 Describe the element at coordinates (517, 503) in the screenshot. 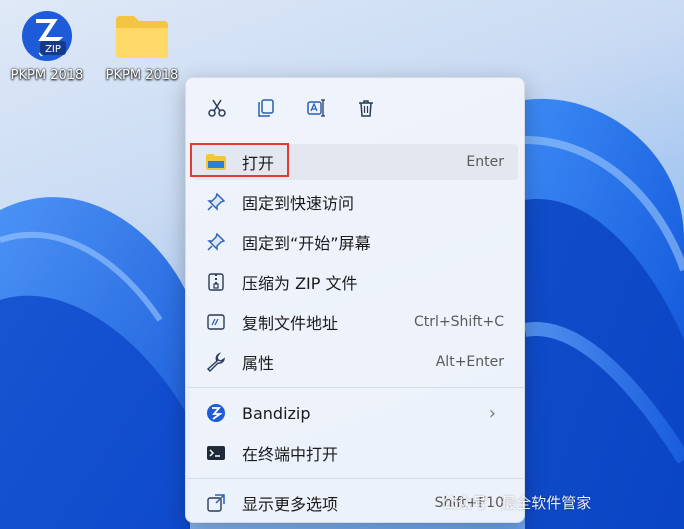

I see `watermark-text: 公众号 · 最全软件管家` at that location.